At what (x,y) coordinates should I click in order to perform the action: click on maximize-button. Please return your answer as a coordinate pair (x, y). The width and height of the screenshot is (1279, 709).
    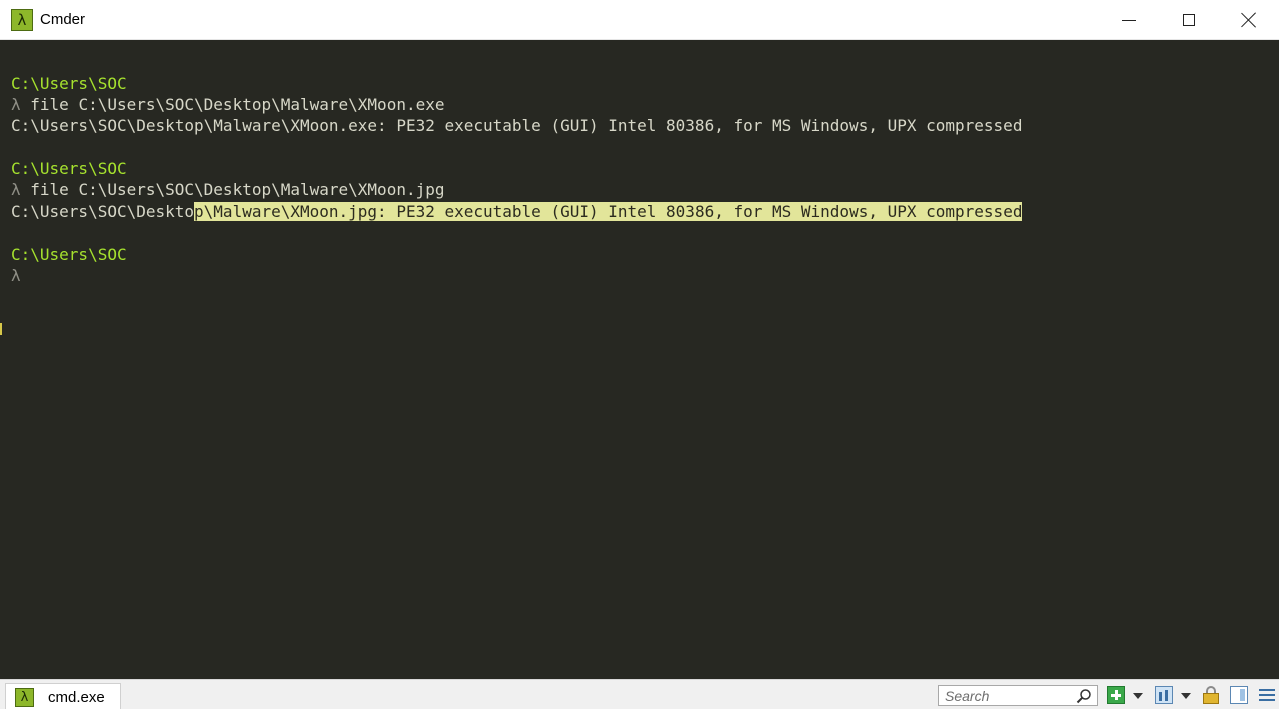
    Looking at the image, I should click on (1189, 20).